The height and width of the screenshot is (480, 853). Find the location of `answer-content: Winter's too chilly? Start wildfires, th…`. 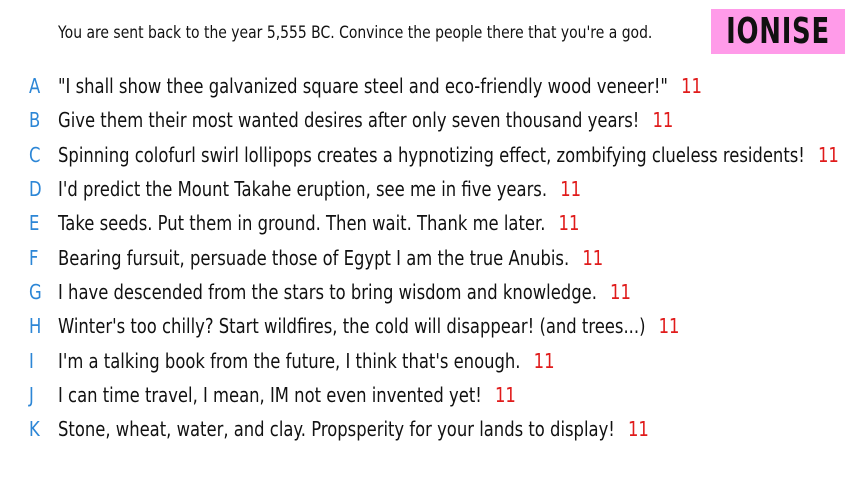

answer-content: Winter's too chilly? Start wildfires, th… is located at coordinates (368, 326).